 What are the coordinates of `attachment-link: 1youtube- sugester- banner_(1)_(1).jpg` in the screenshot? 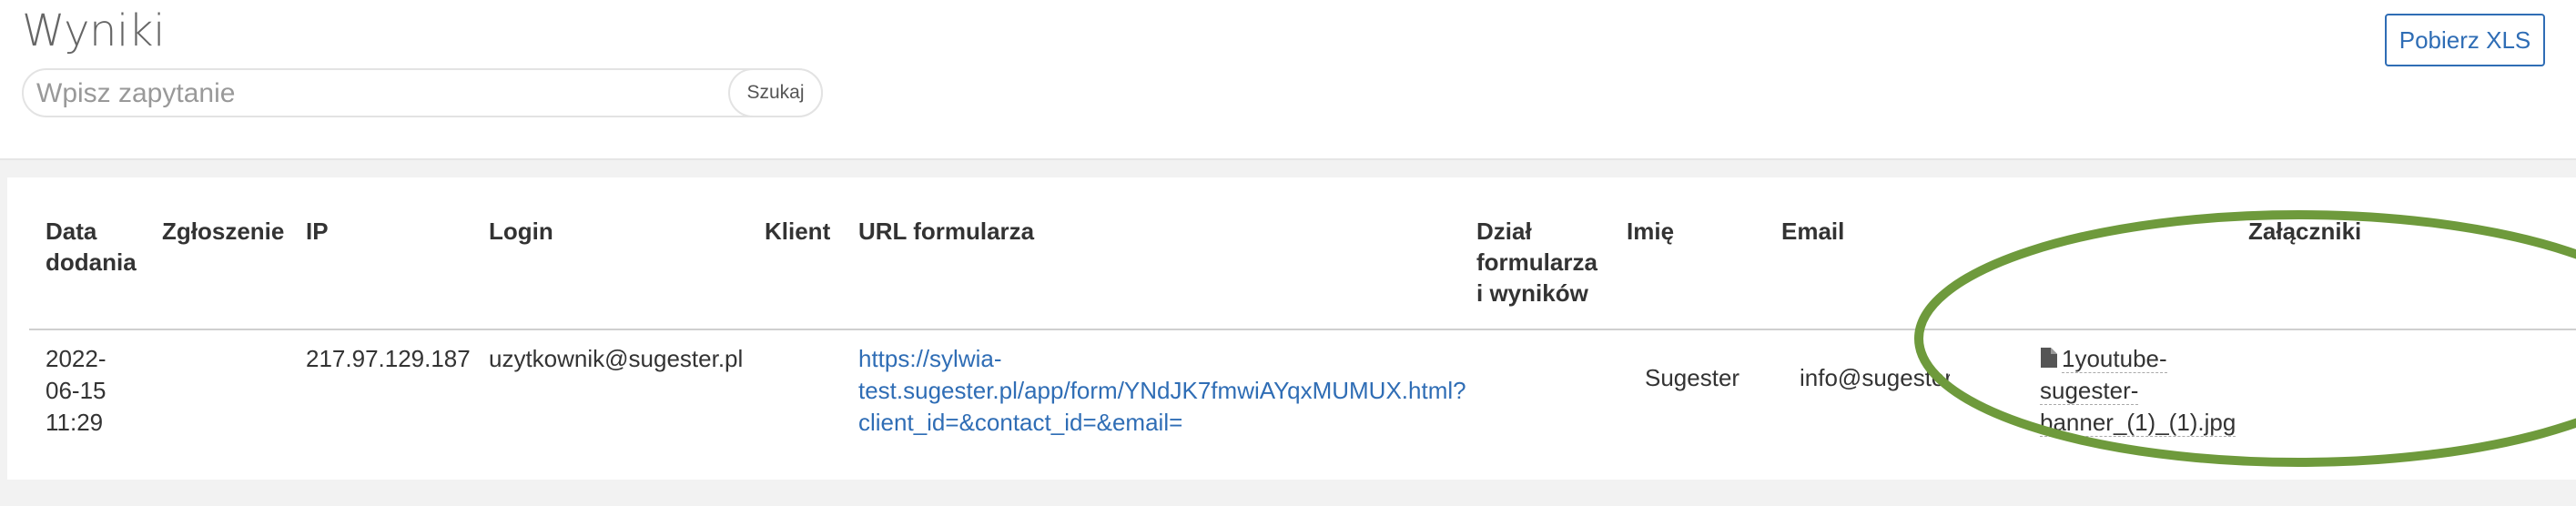 It's located at (2144, 391).